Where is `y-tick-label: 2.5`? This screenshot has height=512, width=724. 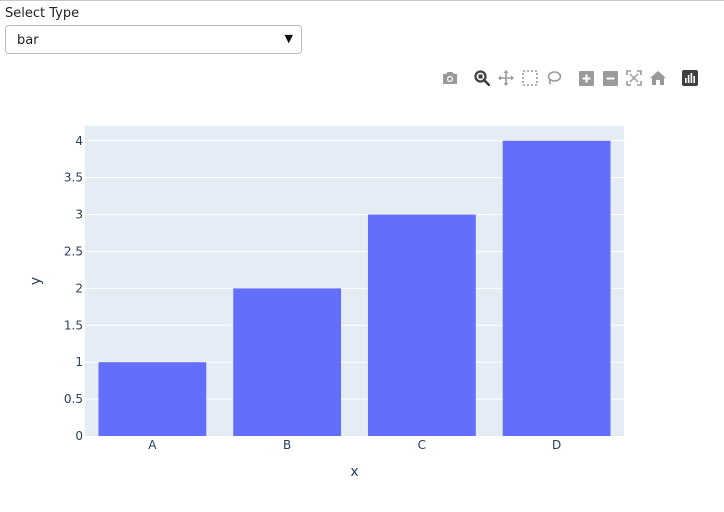 y-tick-label: 2.5 is located at coordinates (73, 251).